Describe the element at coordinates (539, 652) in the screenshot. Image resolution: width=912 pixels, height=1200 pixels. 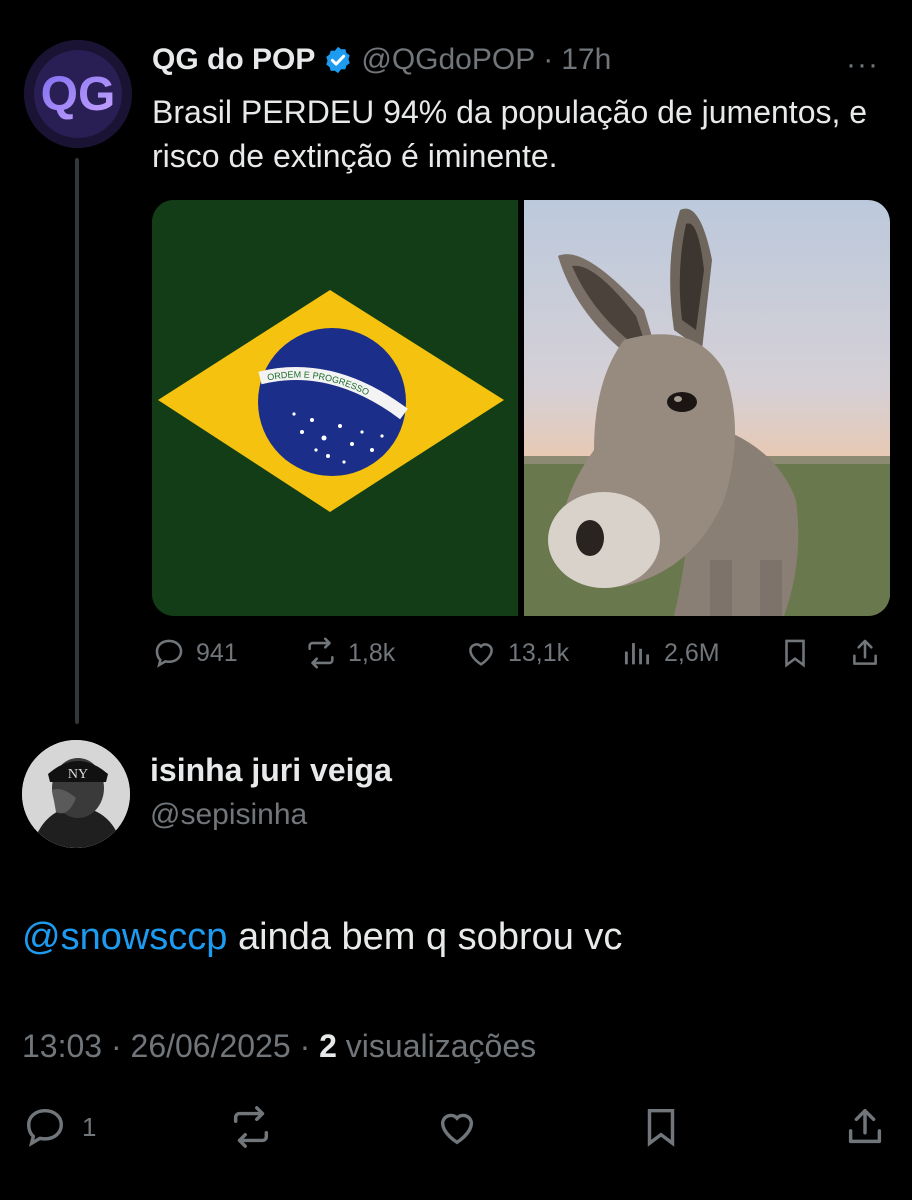
I see `like-count: 13,1k` at that location.